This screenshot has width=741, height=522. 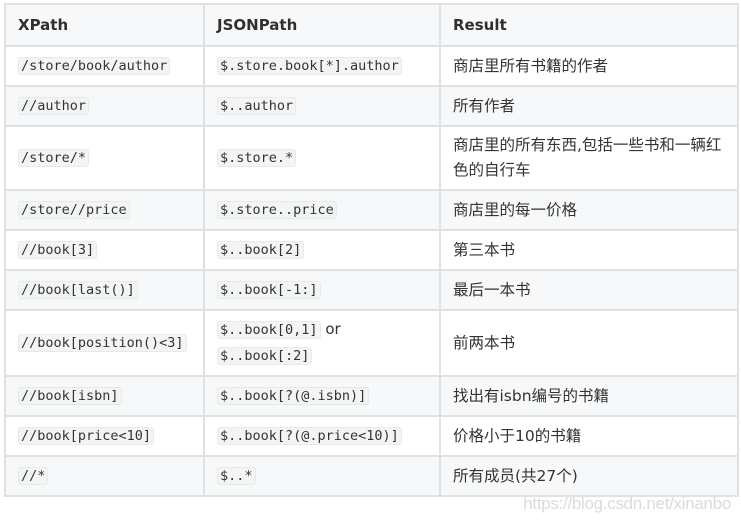 I want to click on table-row: //book[last()] $..book[-1:] 最后一本书, so click(x=371, y=290).